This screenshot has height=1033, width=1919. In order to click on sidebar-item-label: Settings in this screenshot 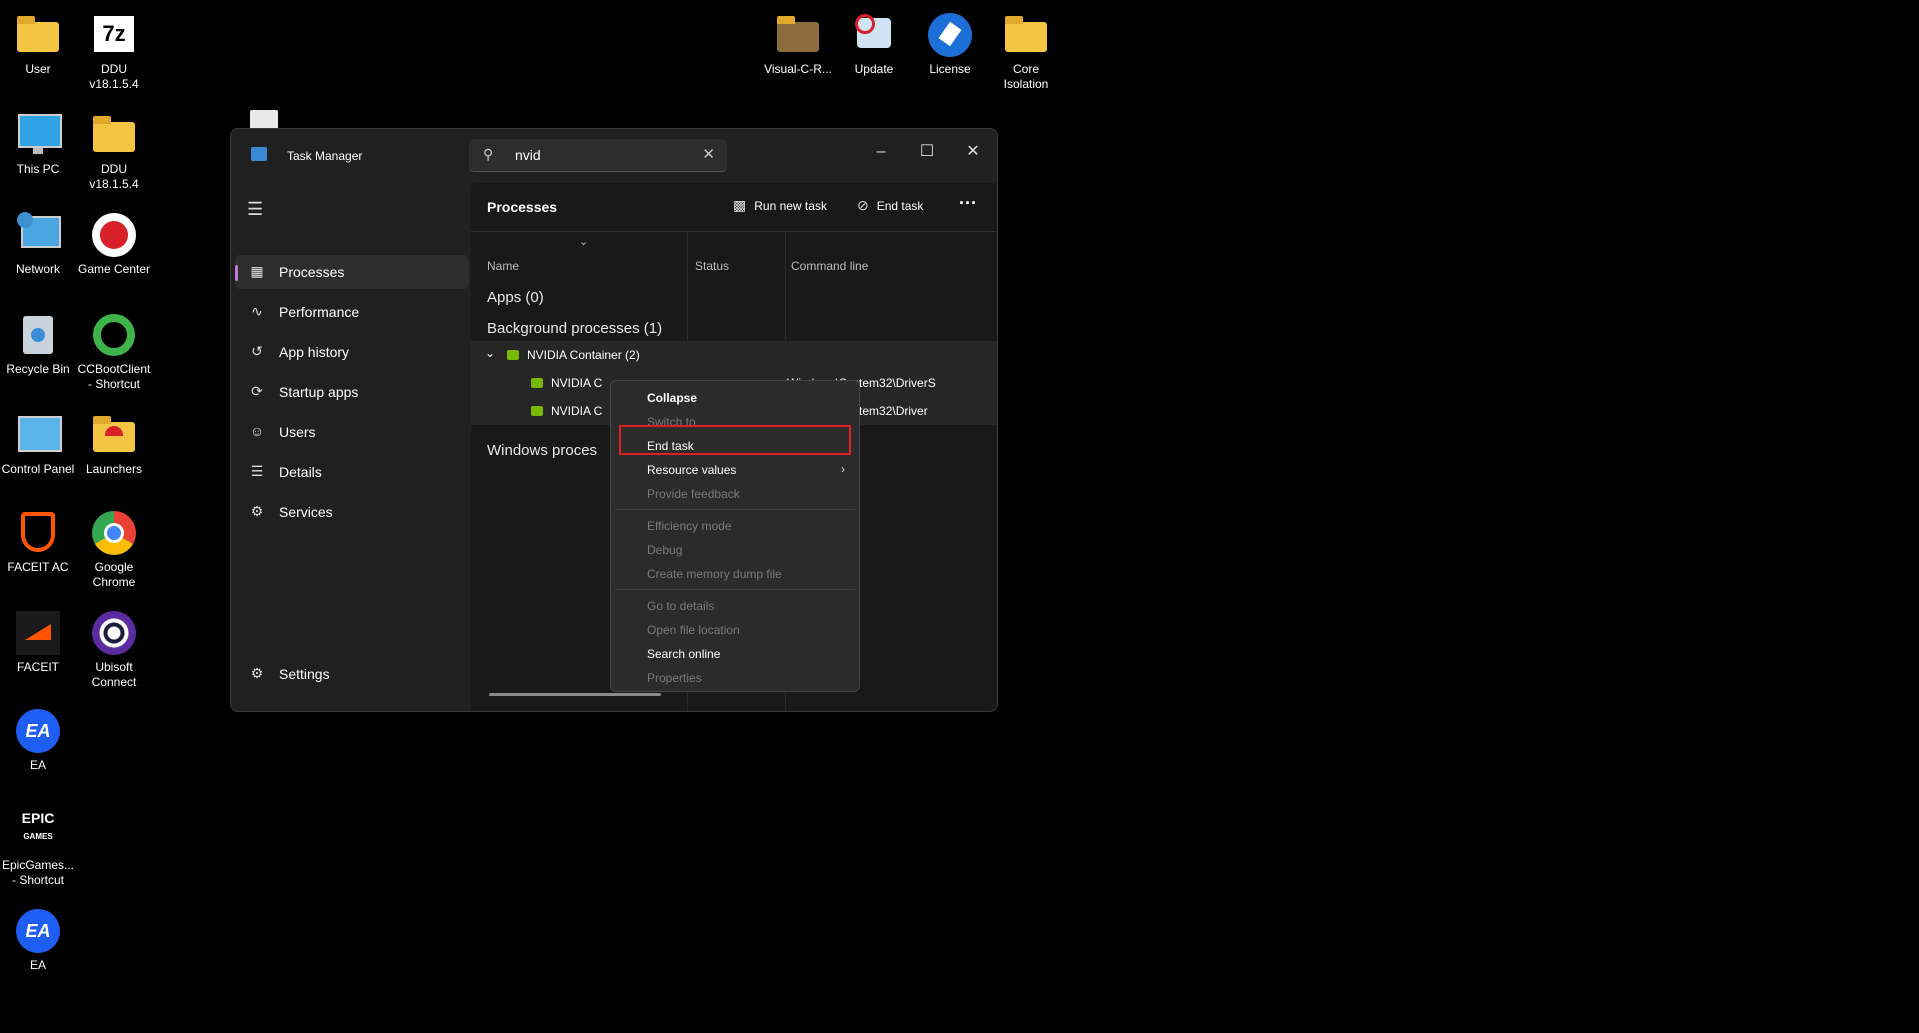, I will do `click(304, 674)`.